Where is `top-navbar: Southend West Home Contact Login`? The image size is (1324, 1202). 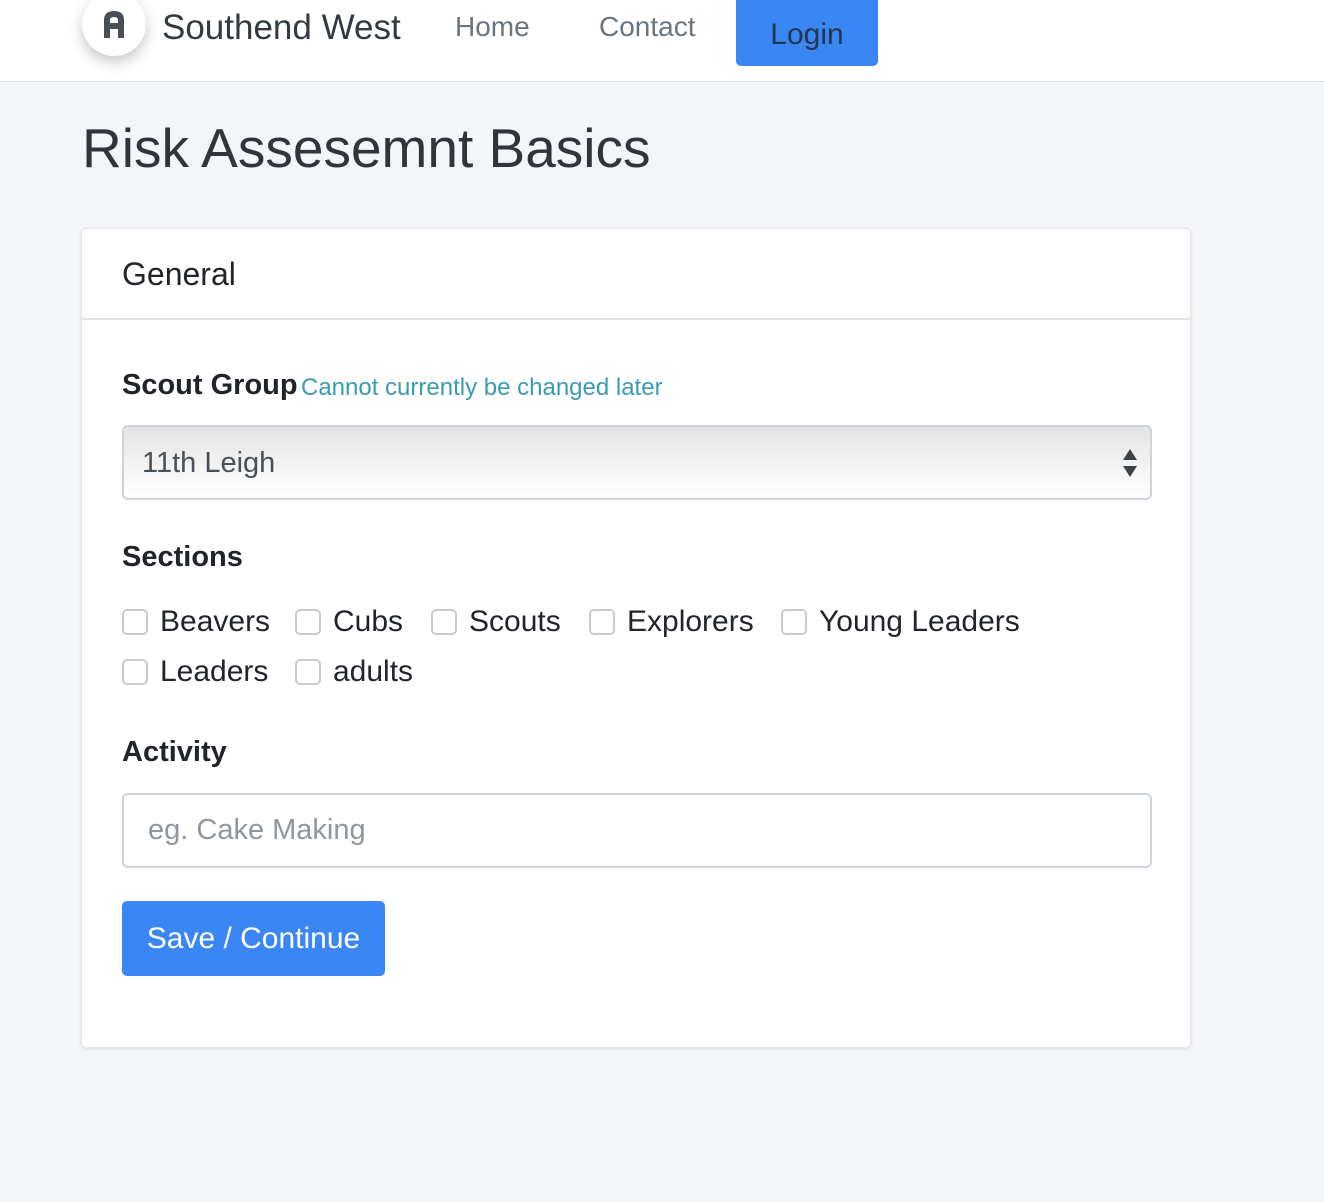
top-navbar: Southend West Home Contact Login is located at coordinates (662, 41).